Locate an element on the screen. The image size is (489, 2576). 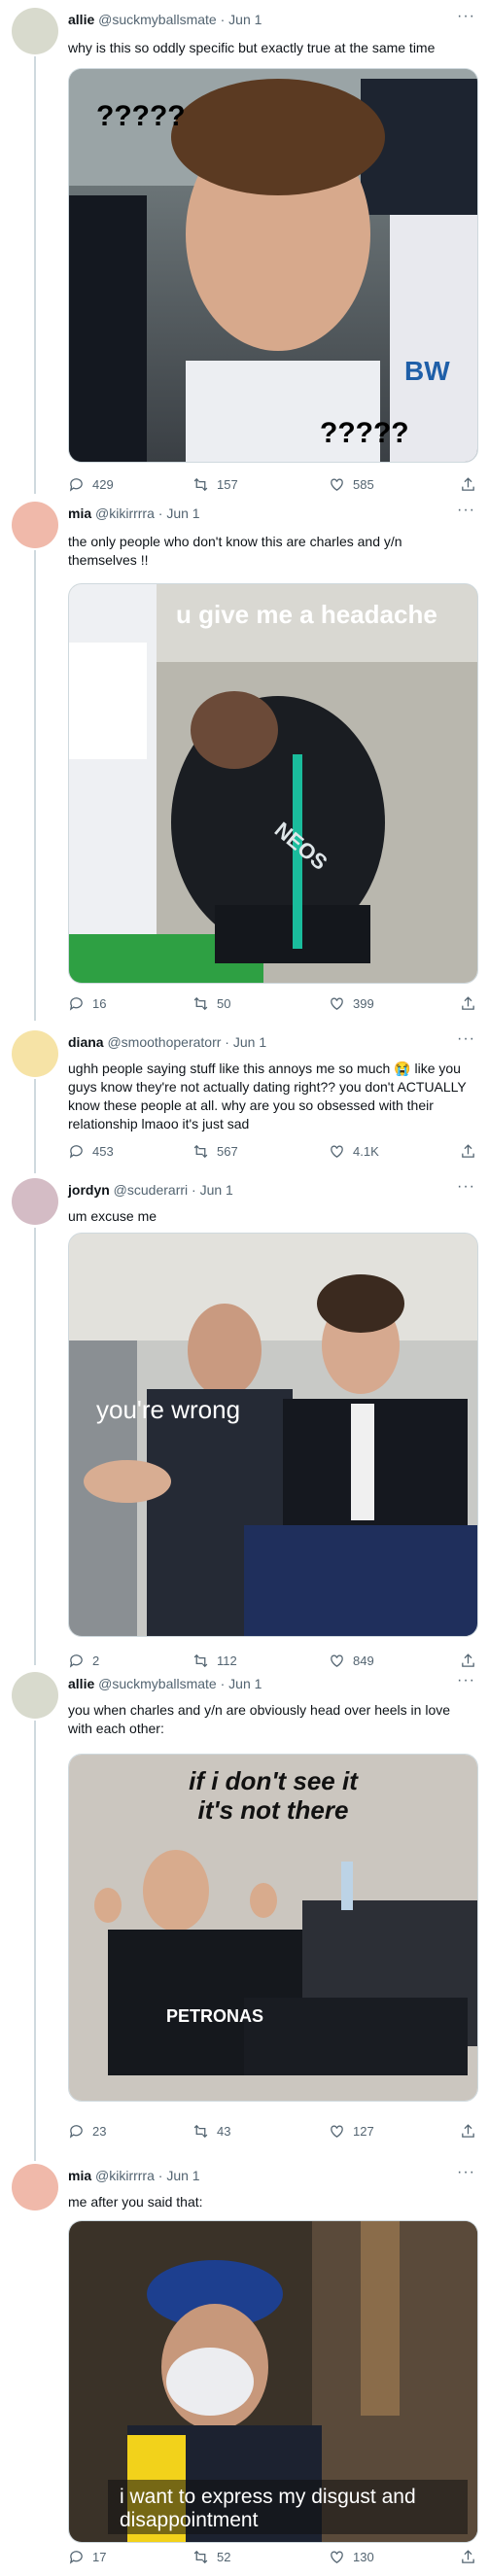
tweet-text: um excuse me is located at coordinates (112, 1216).